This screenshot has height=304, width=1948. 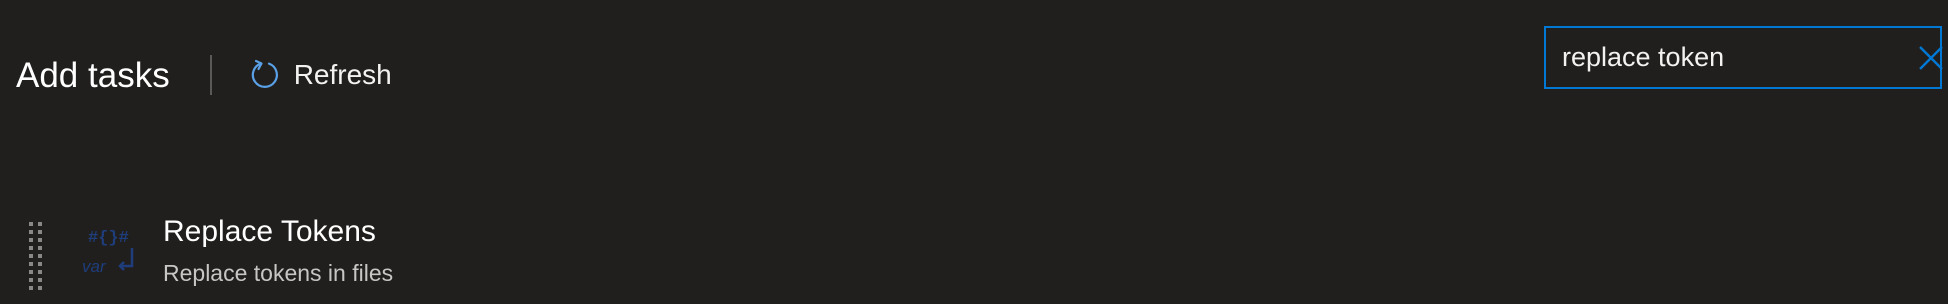 What do you see at coordinates (278, 273) in the screenshot?
I see `task-description: Replace tokens in files` at bounding box center [278, 273].